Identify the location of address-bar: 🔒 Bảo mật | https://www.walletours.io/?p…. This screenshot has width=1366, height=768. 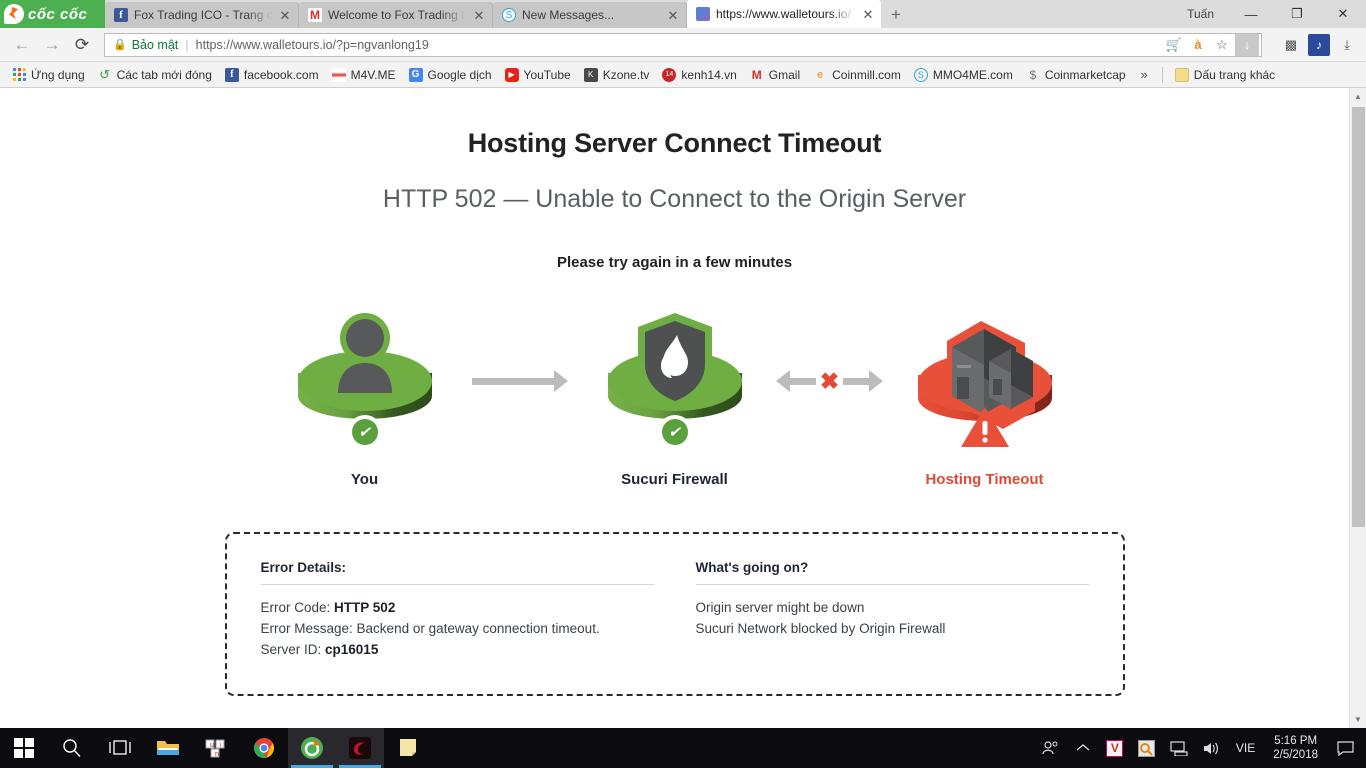
(683, 44).